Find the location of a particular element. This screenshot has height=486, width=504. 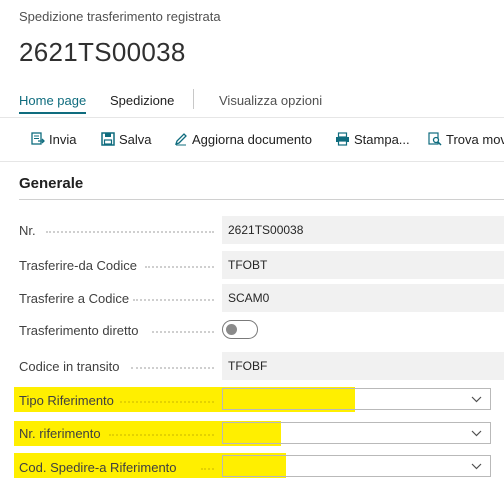

field-label-no: Nr. is located at coordinates (27, 230).